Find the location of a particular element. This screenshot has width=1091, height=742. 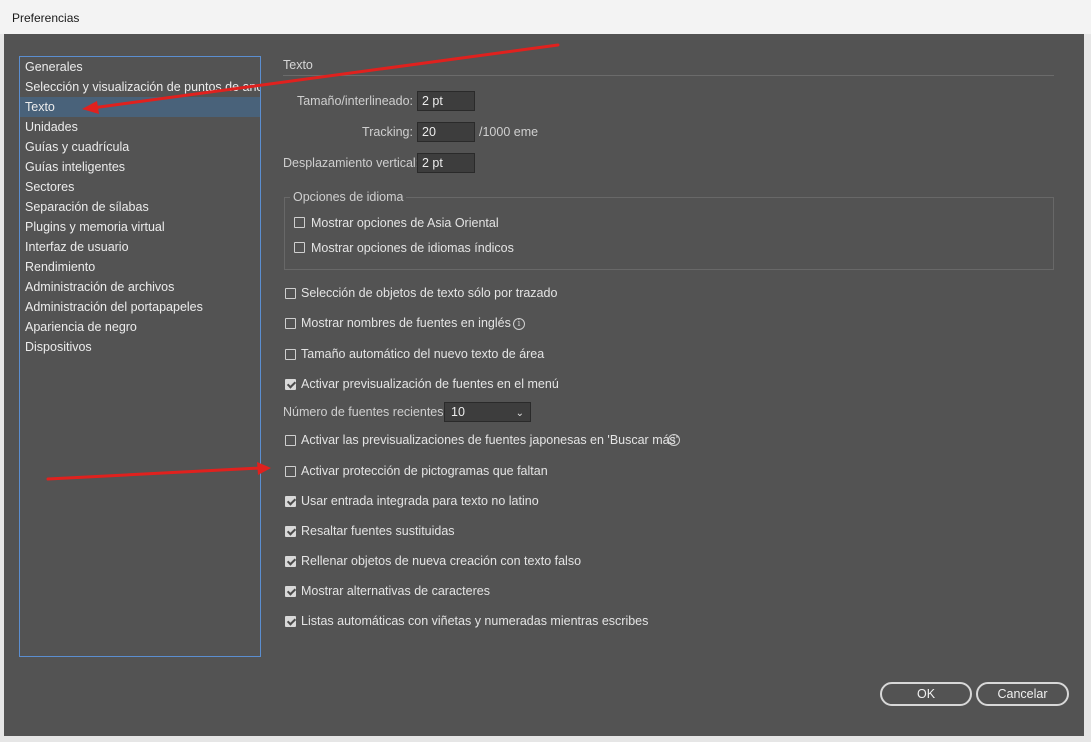

east-asian-checkbox is located at coordinates (299, 222).